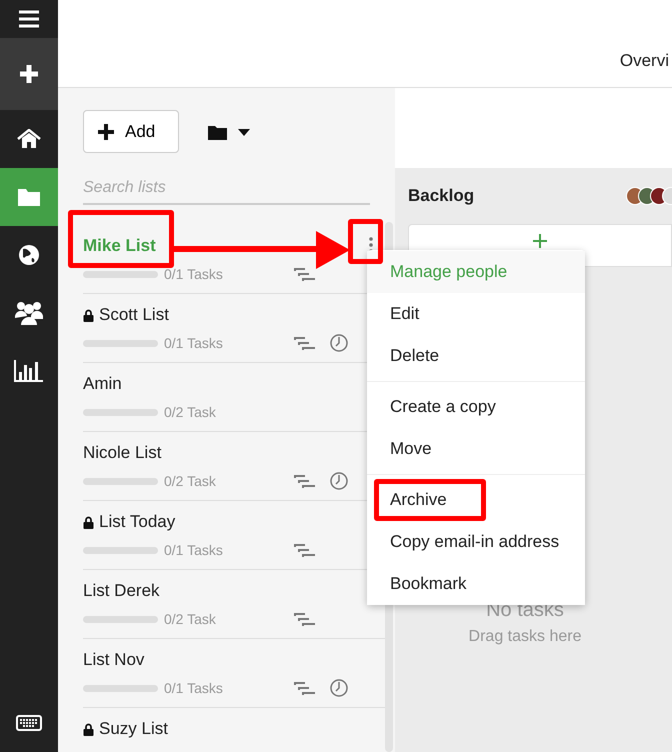 This screenshot has height=752, width=672. I want to click on empty-state-hint: Drag tasks here, so click(525, 637).